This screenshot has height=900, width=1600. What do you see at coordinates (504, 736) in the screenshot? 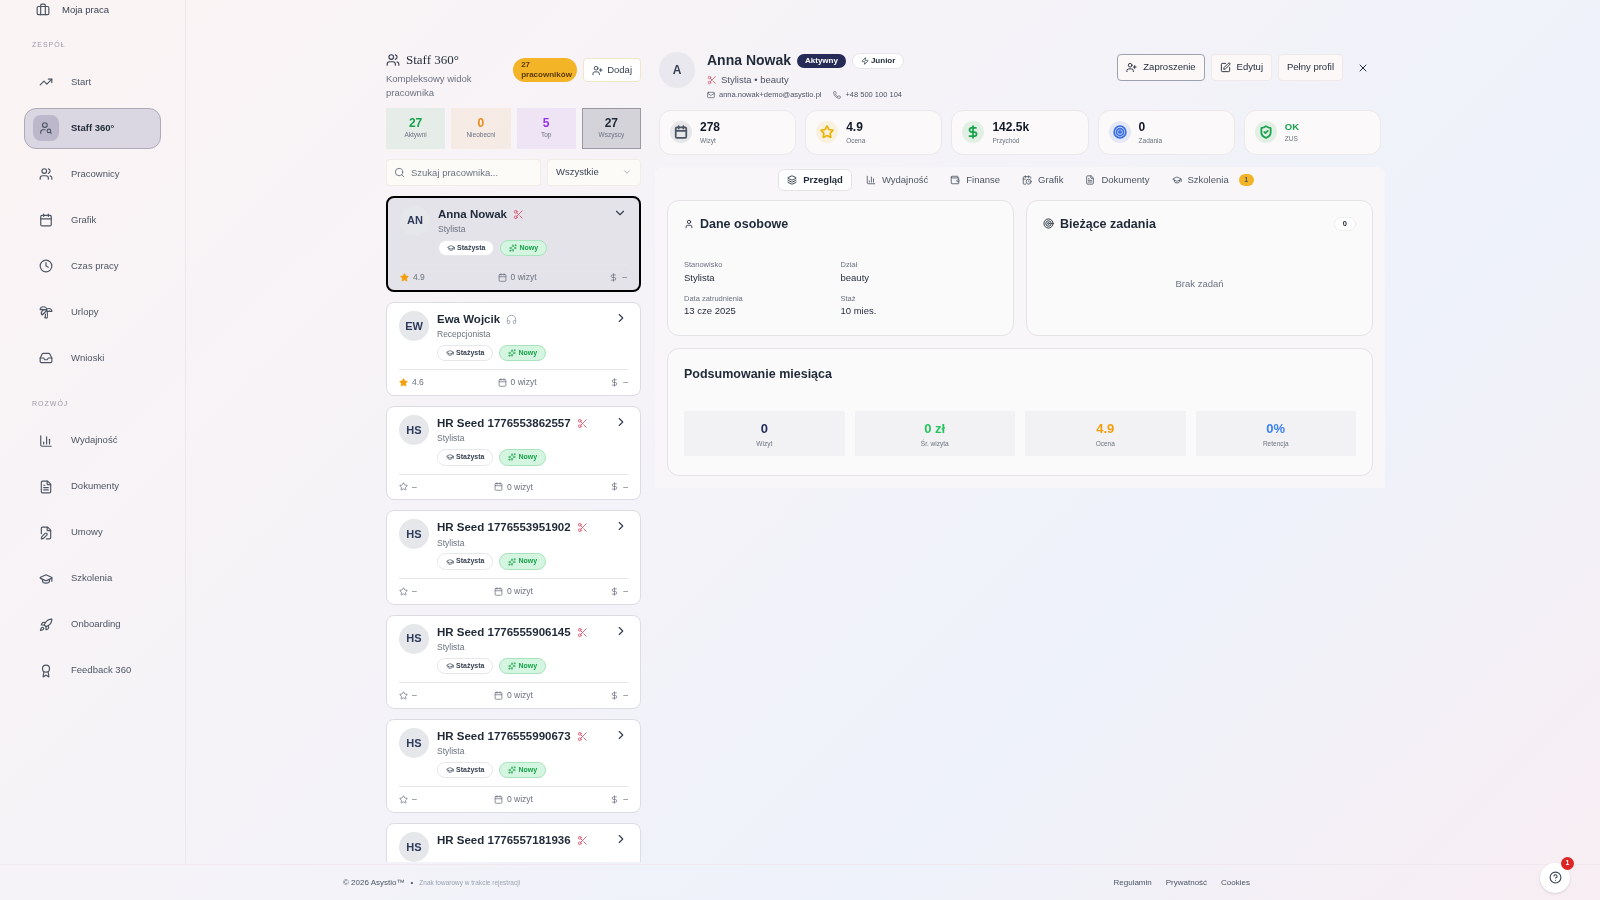
I see `employee-name: HR Seed 1776555990673` at bounding box center [504, 736].